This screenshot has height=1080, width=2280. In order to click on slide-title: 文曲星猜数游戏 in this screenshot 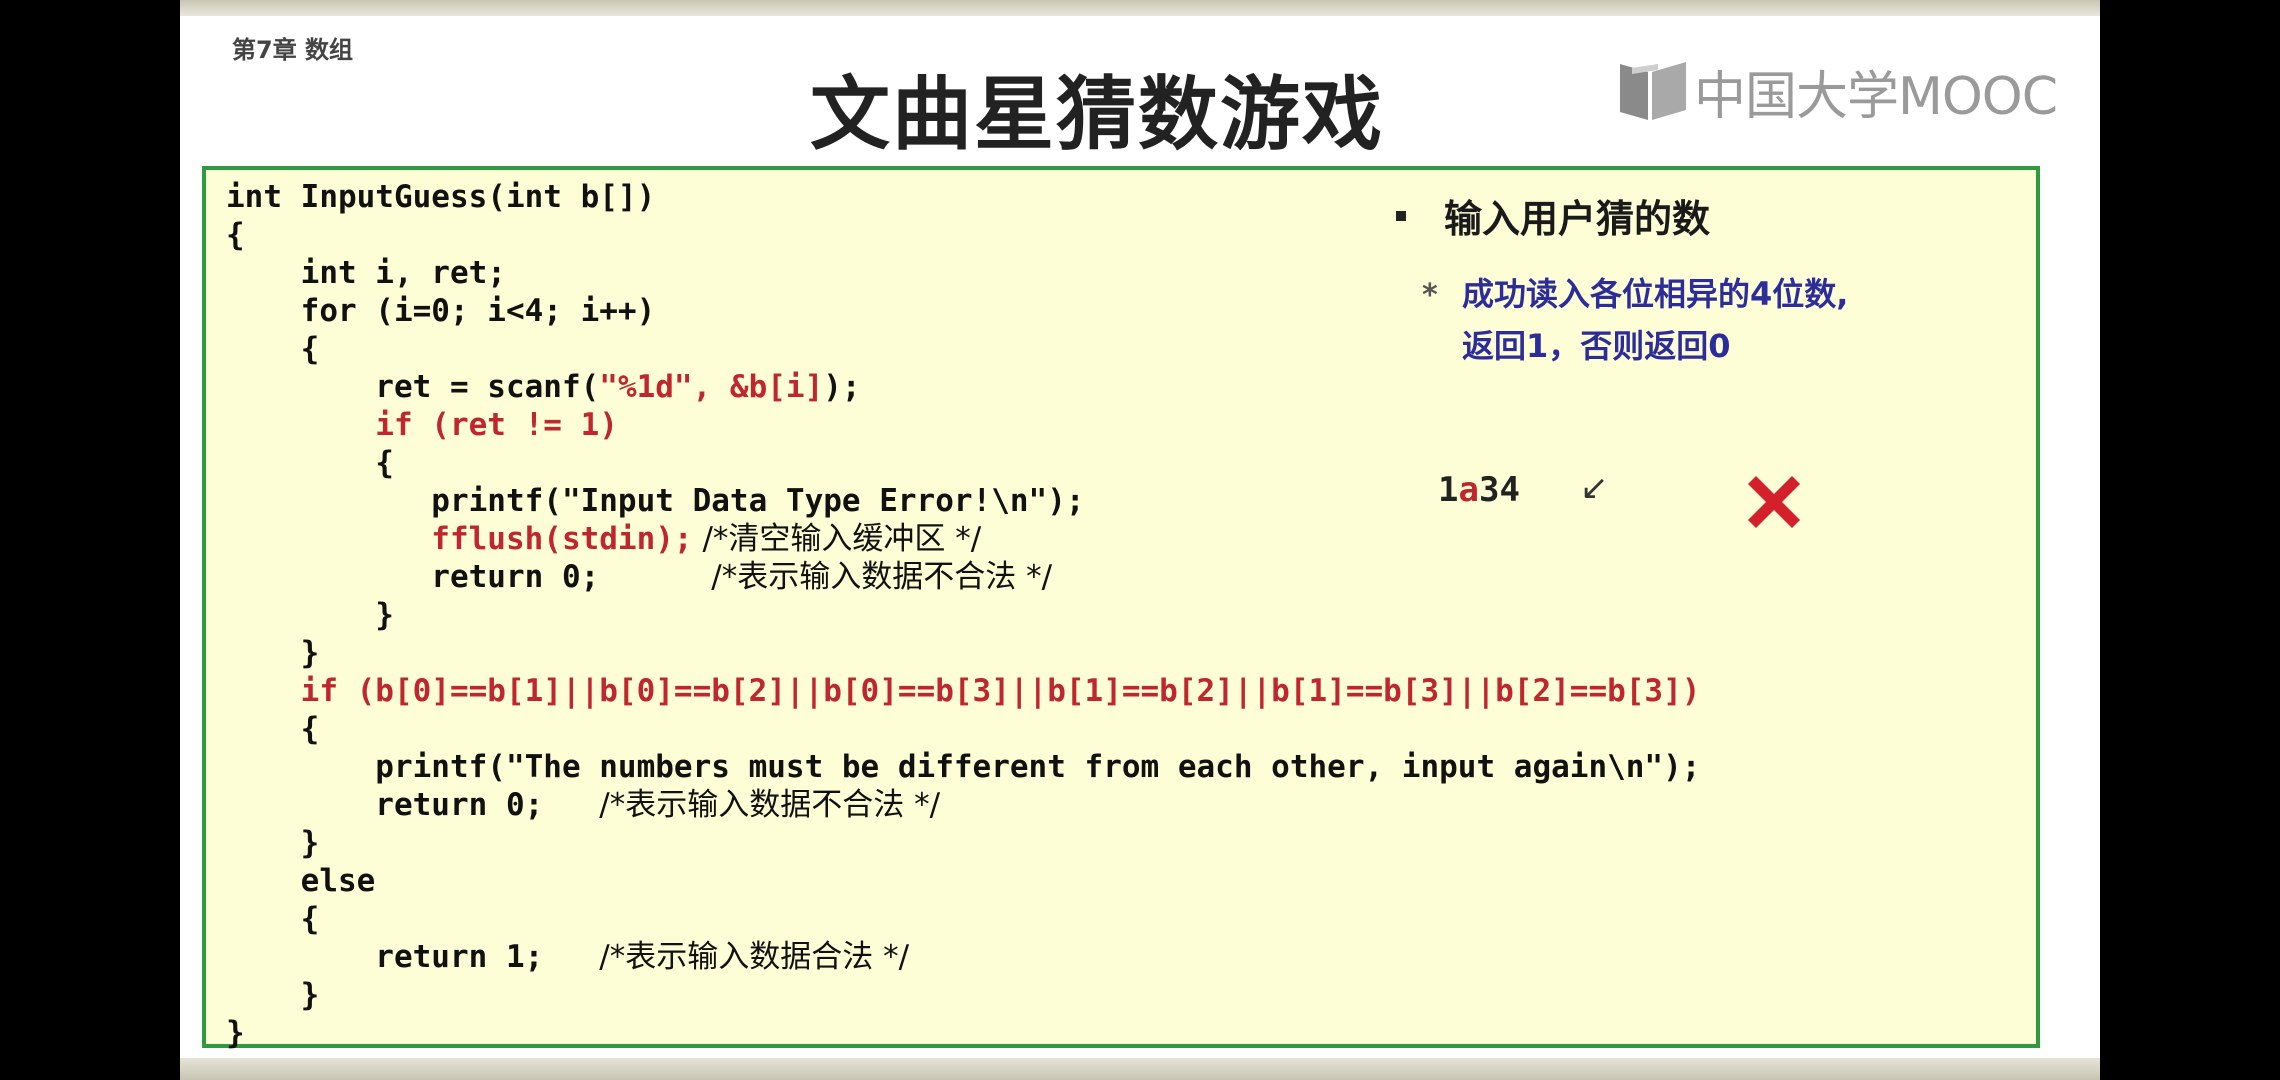, I will do `click(1097, 114)`.